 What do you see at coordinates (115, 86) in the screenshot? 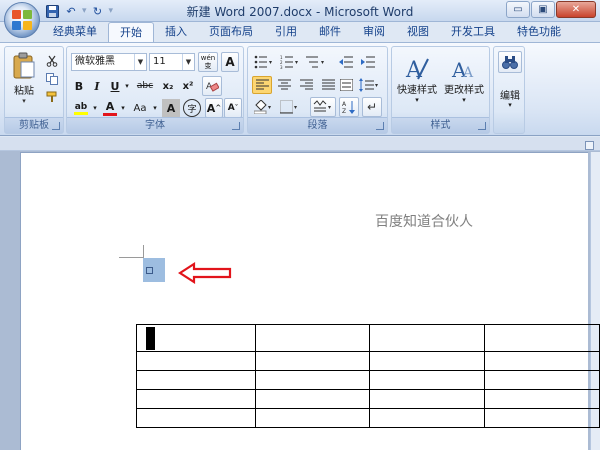
I see `underline-button: U` at bounding box center [115, 86].